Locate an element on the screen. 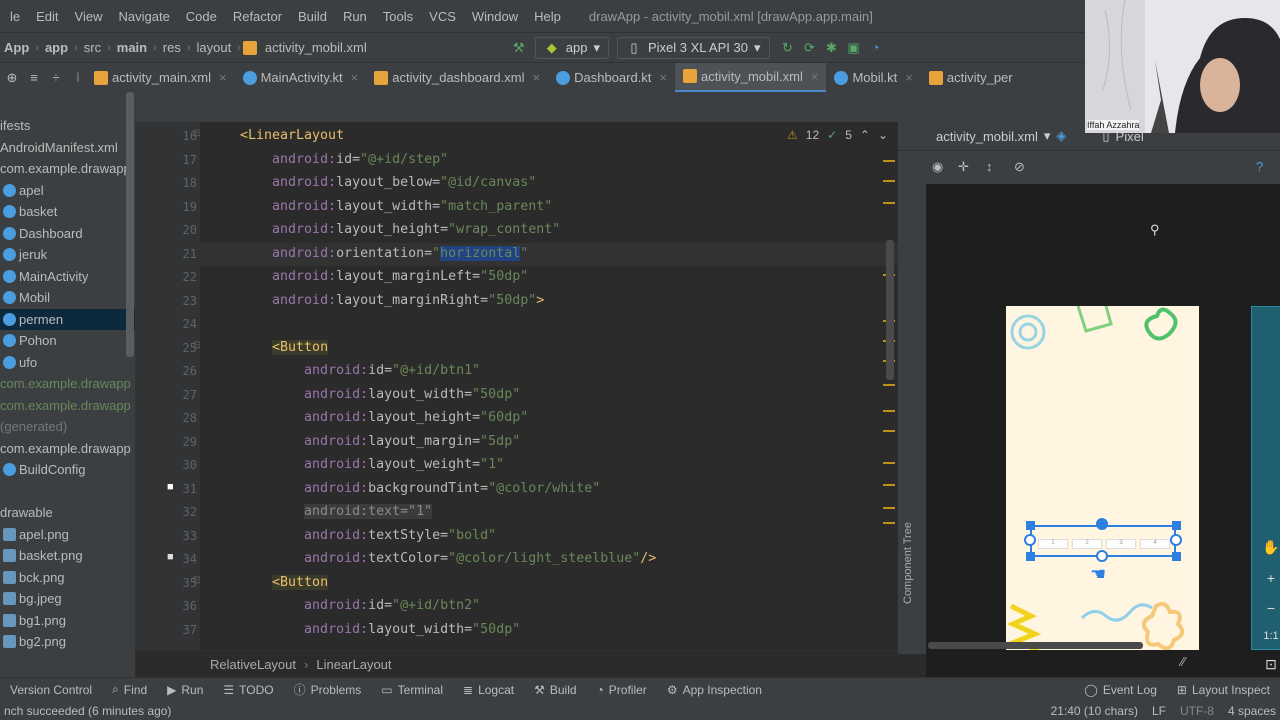 This screenshot has height=720, width=1280. code-line: android:layout_marginLeft="50dp" is located at coordinates (384, 276).